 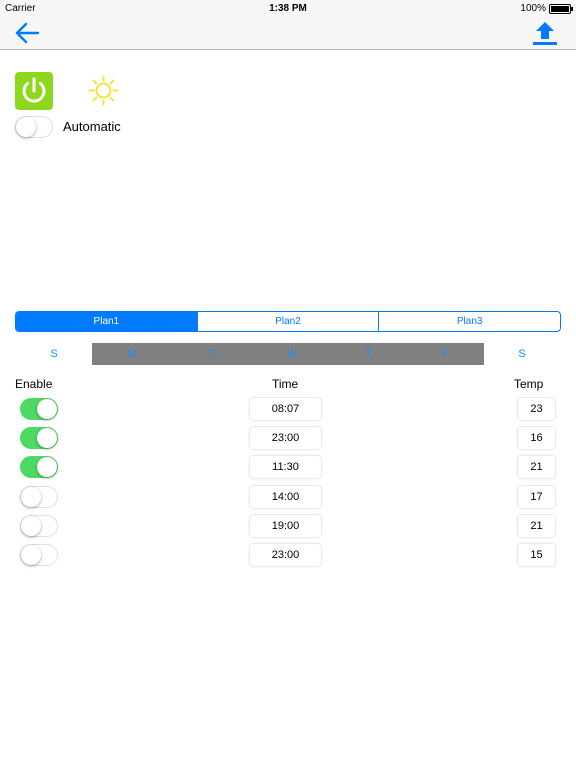 I want to click on automatic-switch, so click(x=34, y=127).